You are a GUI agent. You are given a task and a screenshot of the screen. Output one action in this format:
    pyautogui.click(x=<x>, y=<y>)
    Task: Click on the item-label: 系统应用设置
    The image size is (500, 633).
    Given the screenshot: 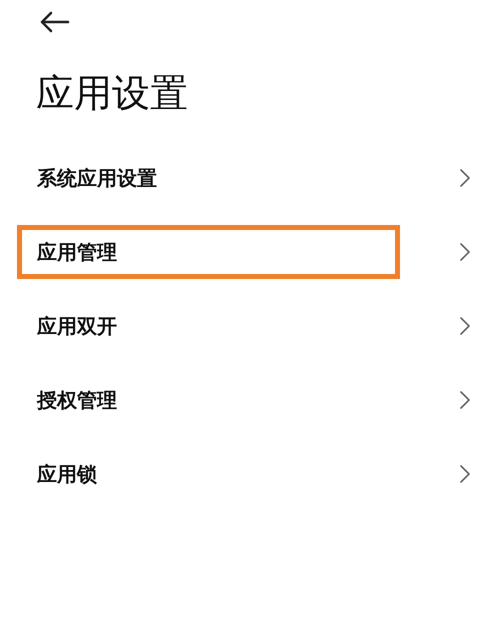 What is the action you would take?
    pyautogui.click(x=97, y=178)
    